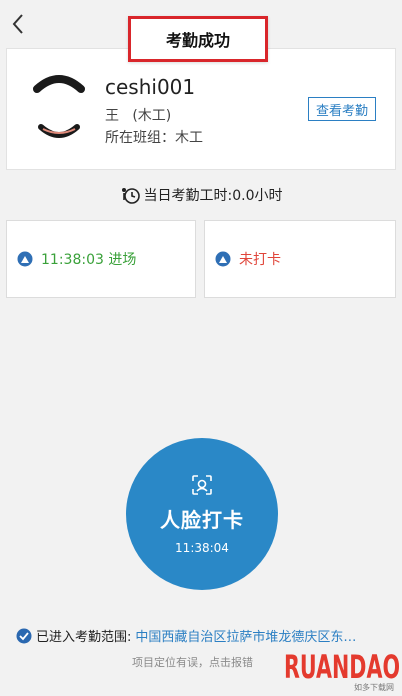  Describe the element at coordinates (300, 259) in the screenshot. I see `exit-record-card: 未打卡` at that location.